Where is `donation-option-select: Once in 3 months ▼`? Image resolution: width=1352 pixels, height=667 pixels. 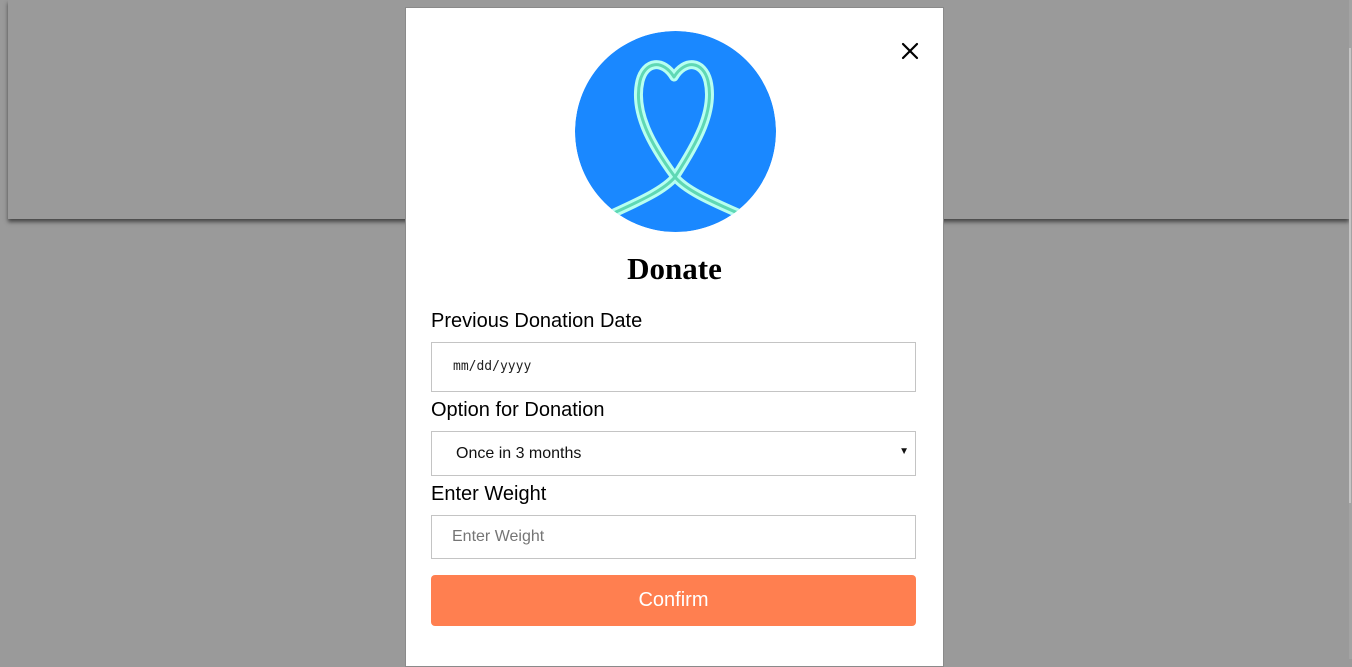 donation-option-select: Once in 3 months ▼ is located at coordinates (673, 453).